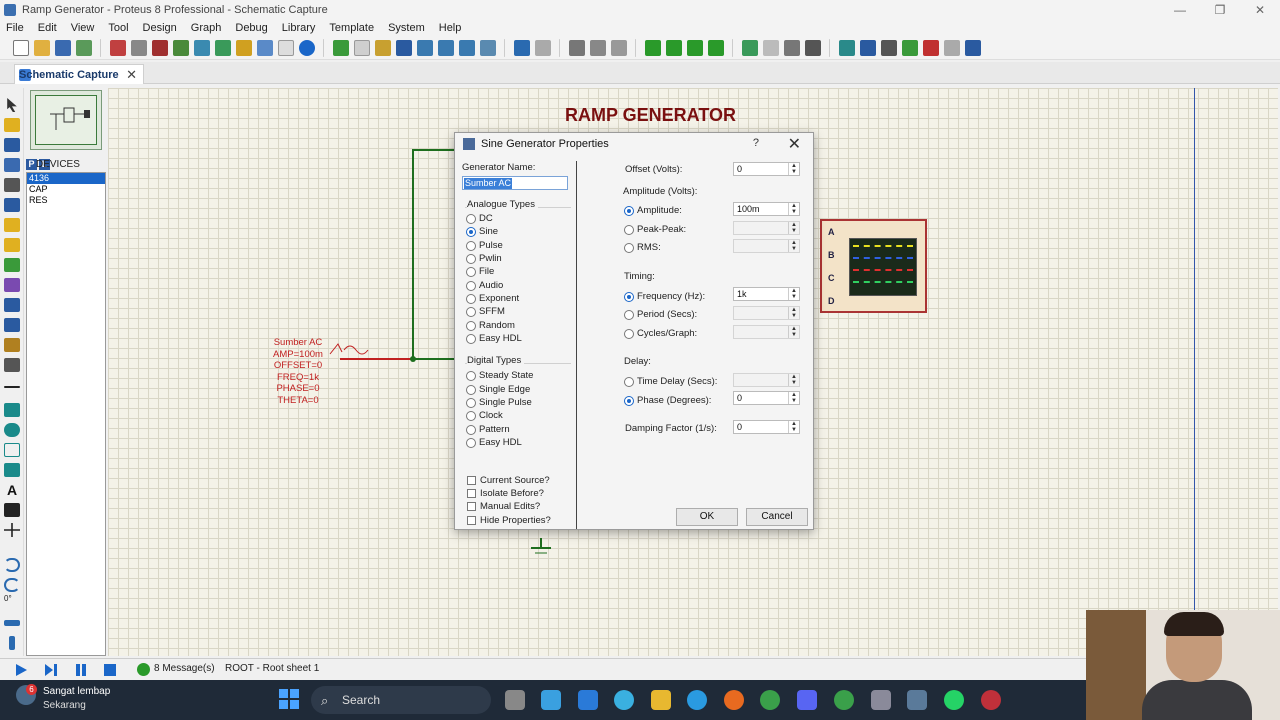  What do you see at coordinates (697, 700) in the screenshot?
I see `edge-icon` at bounding box center [697, 700].